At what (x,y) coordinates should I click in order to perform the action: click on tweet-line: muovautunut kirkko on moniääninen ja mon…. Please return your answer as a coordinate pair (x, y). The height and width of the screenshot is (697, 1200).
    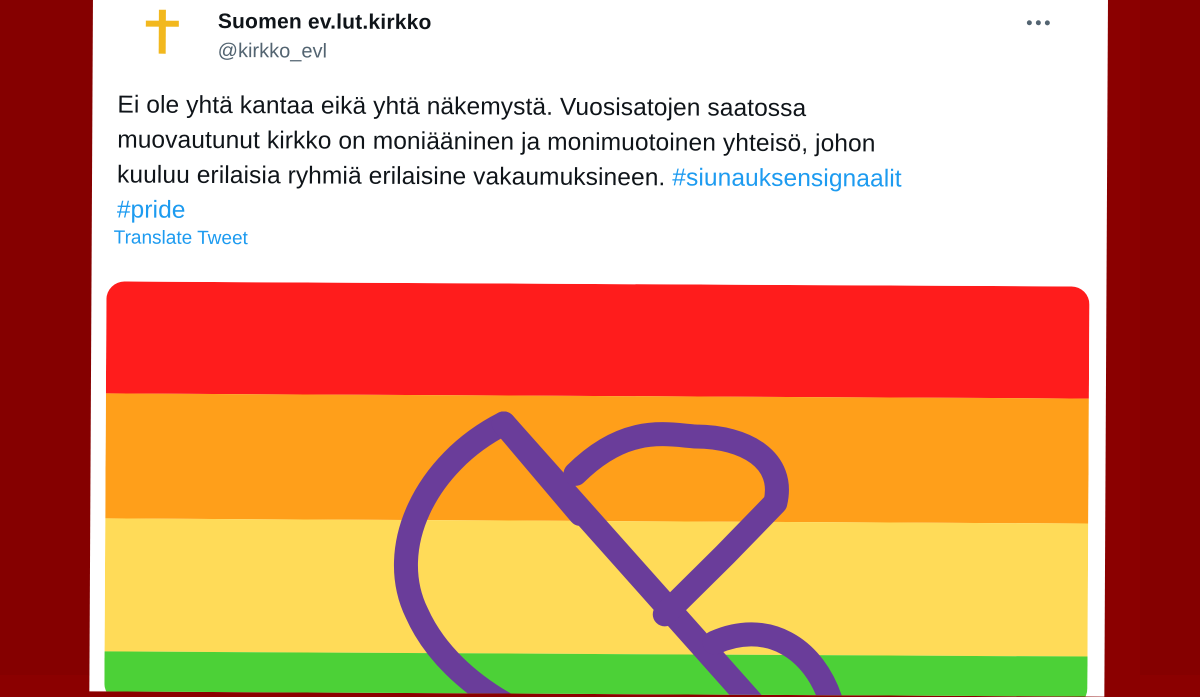
    Looking at the image, I should click on (597, 142).